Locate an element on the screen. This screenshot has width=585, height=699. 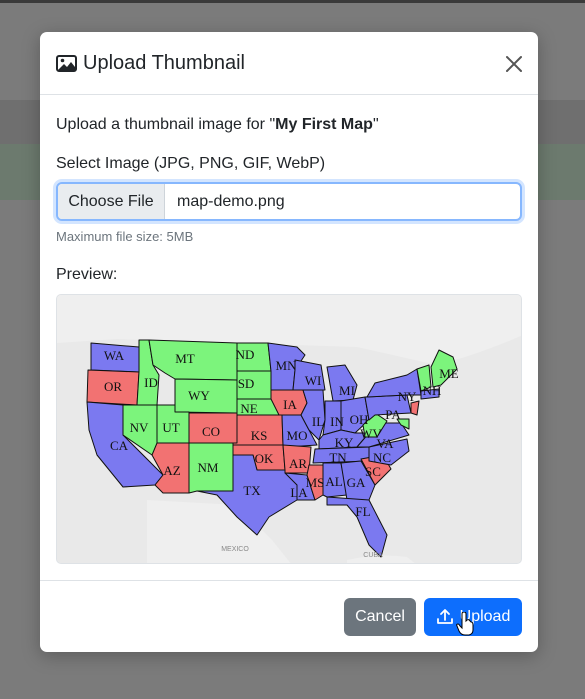
close-icon is located at coordinates (514, 64).